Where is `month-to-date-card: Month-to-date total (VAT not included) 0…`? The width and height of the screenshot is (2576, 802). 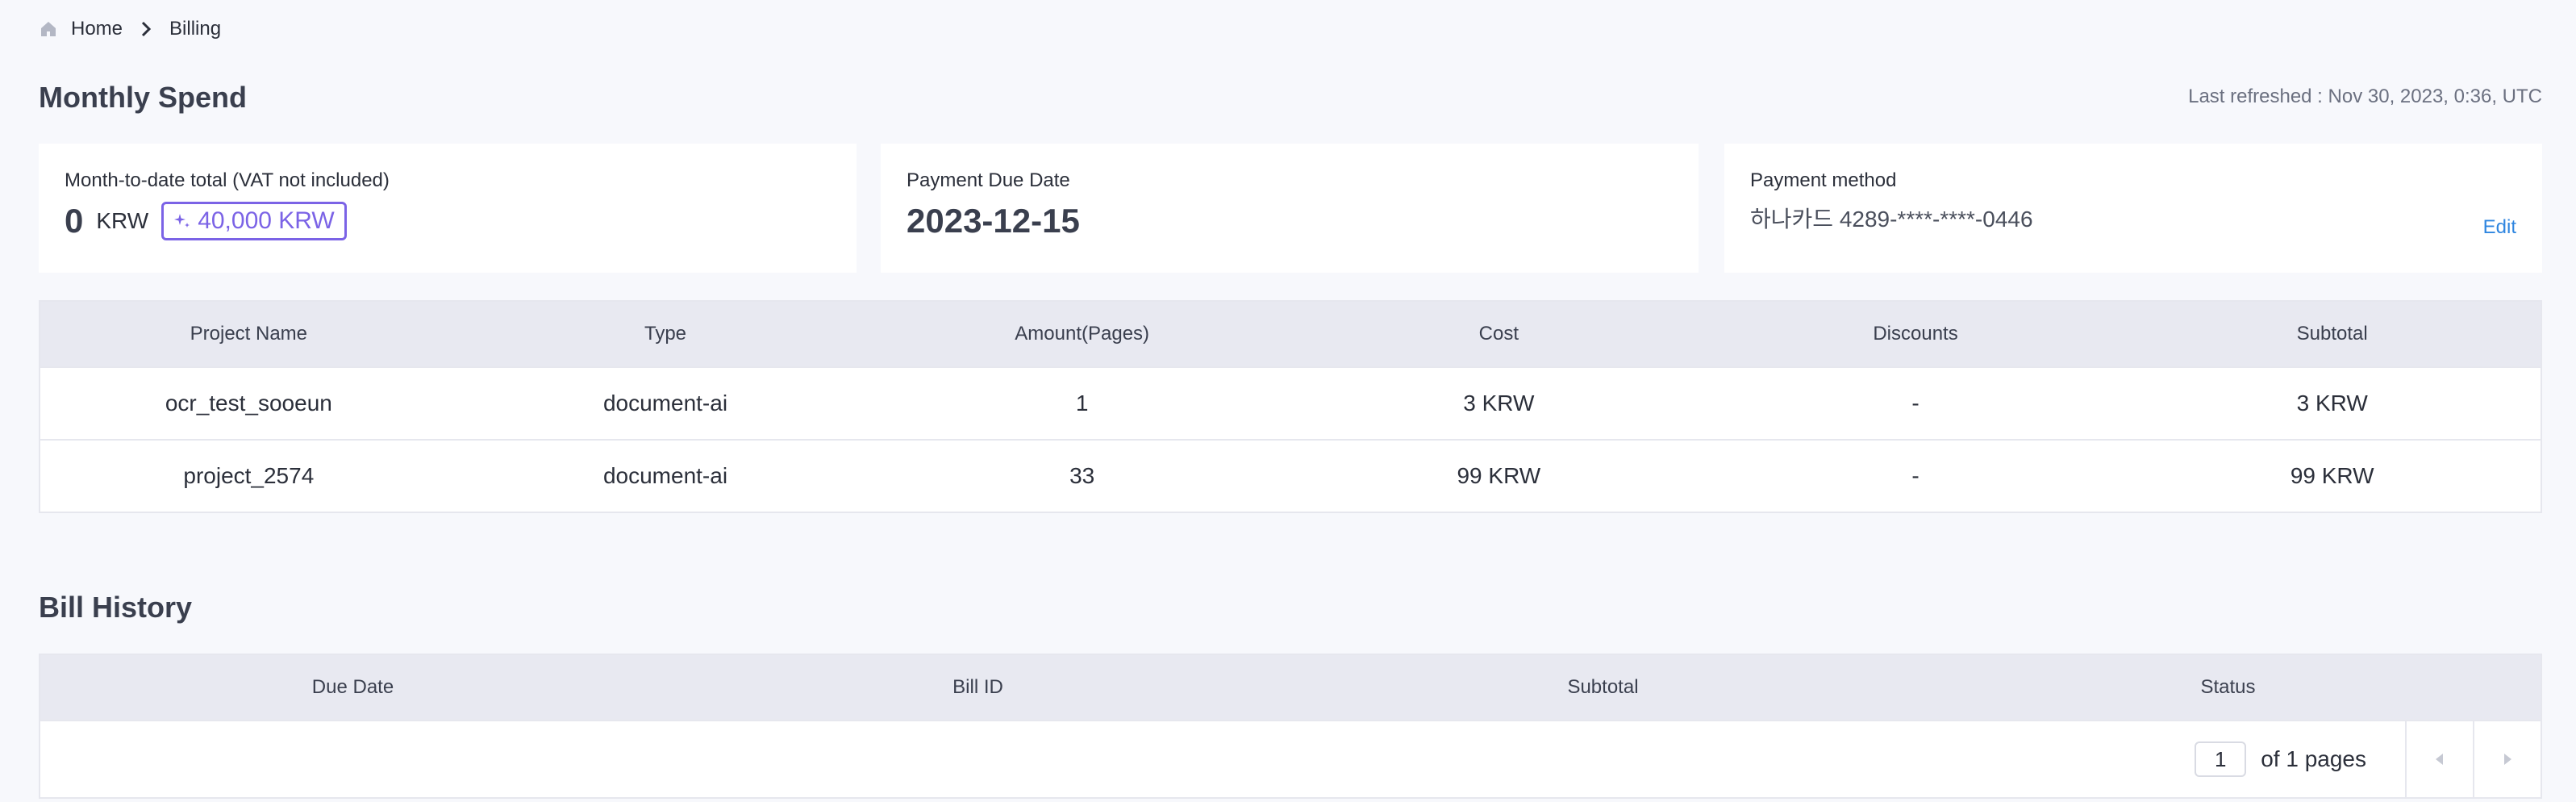 month-to-date-card: Month-to-date total (VAT not included) 0… is located at coordinates (448, 208).